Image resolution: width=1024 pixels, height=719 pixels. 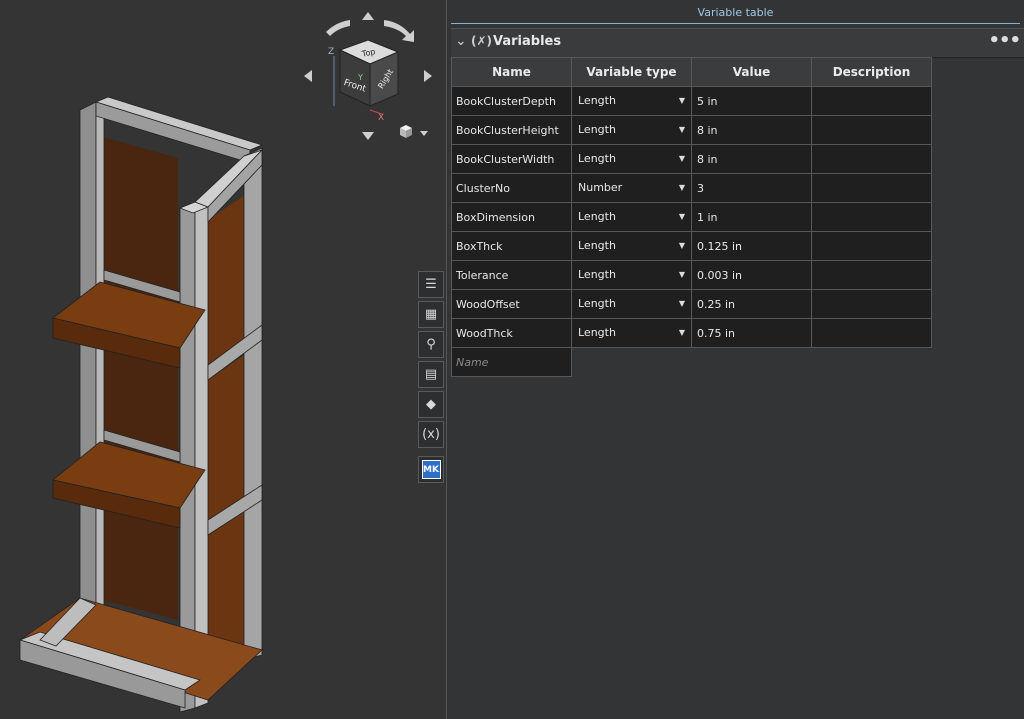 I want to click on appearance-icon: ◆, so click(x=431, y=404).